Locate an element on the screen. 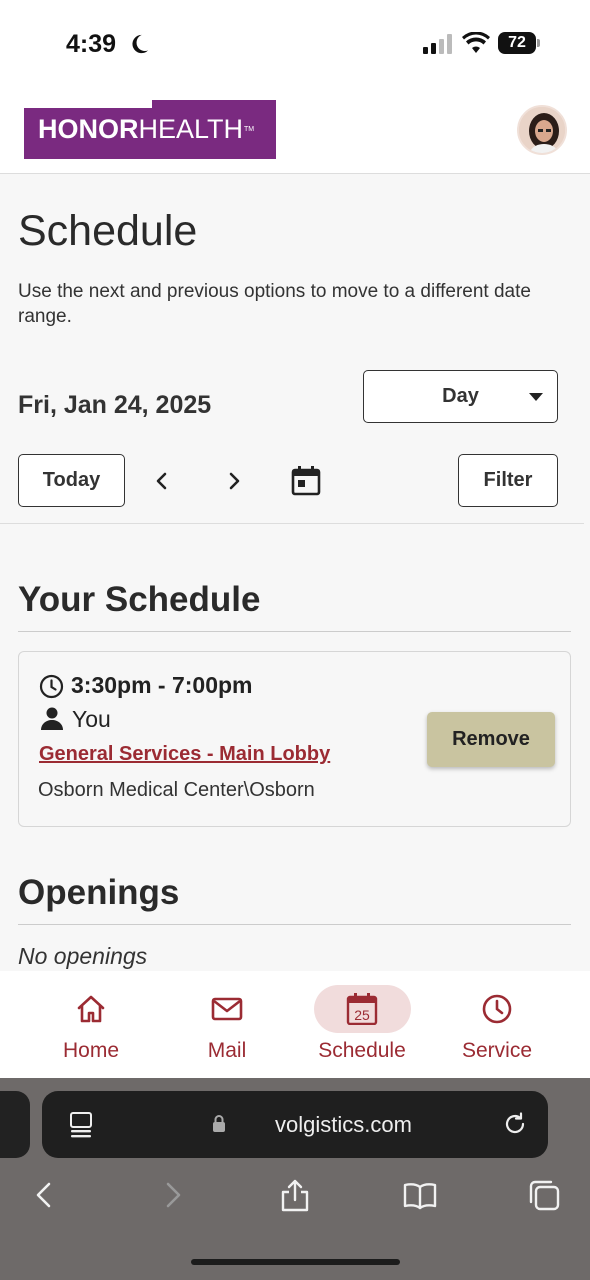 The width and height of the screenshot is (590, 1280). current-date: Fri, Jan 24, 2025 is located at coordinates (115, 405).